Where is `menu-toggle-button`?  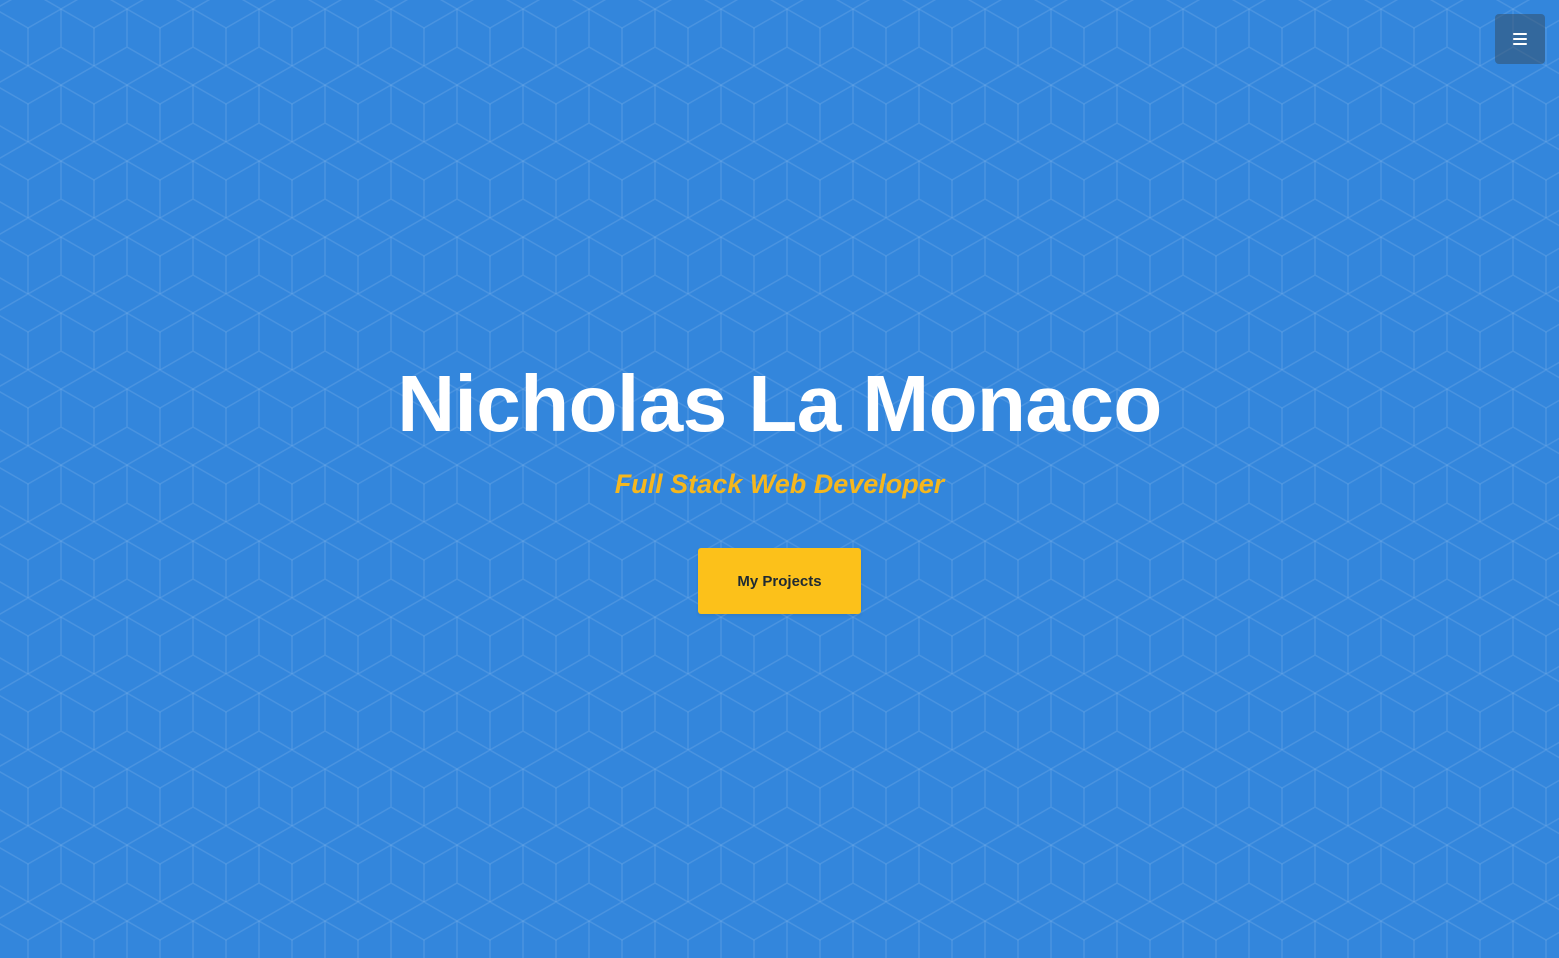
menu-toggle-button is located at coordinates (1520, 39).